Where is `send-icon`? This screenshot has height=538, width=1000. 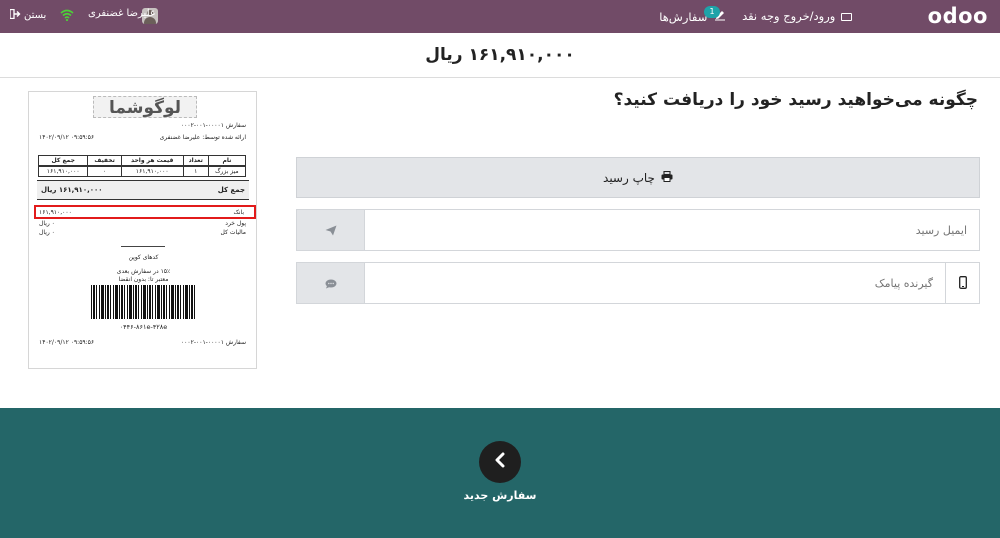
send-icon is located at coordinates (331, 230).